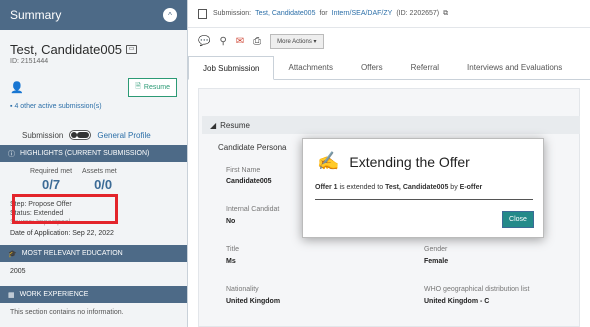 This screenshot has height=327, width=590. Describe the element at coordinates (243, 170) in the screenshot. I see `first-name-label: First Name` at that location.